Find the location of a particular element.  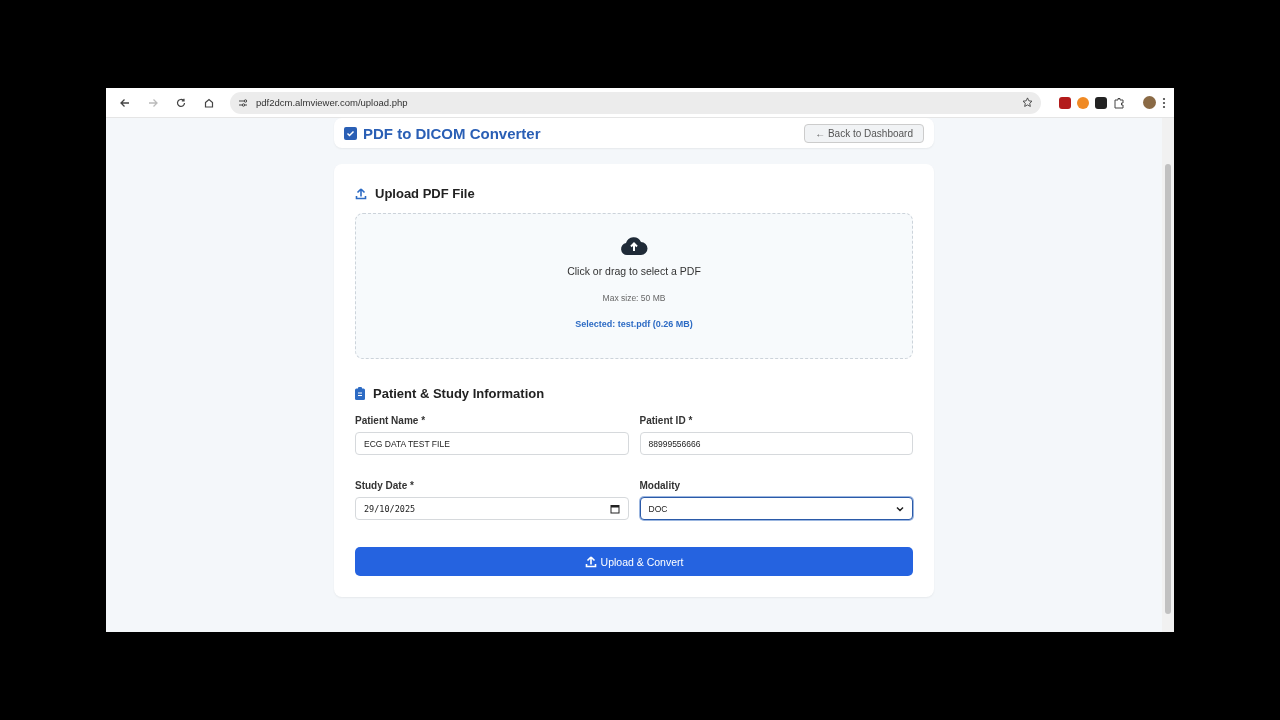

field-label: Patient ID * is located at coordinates (666, 420).